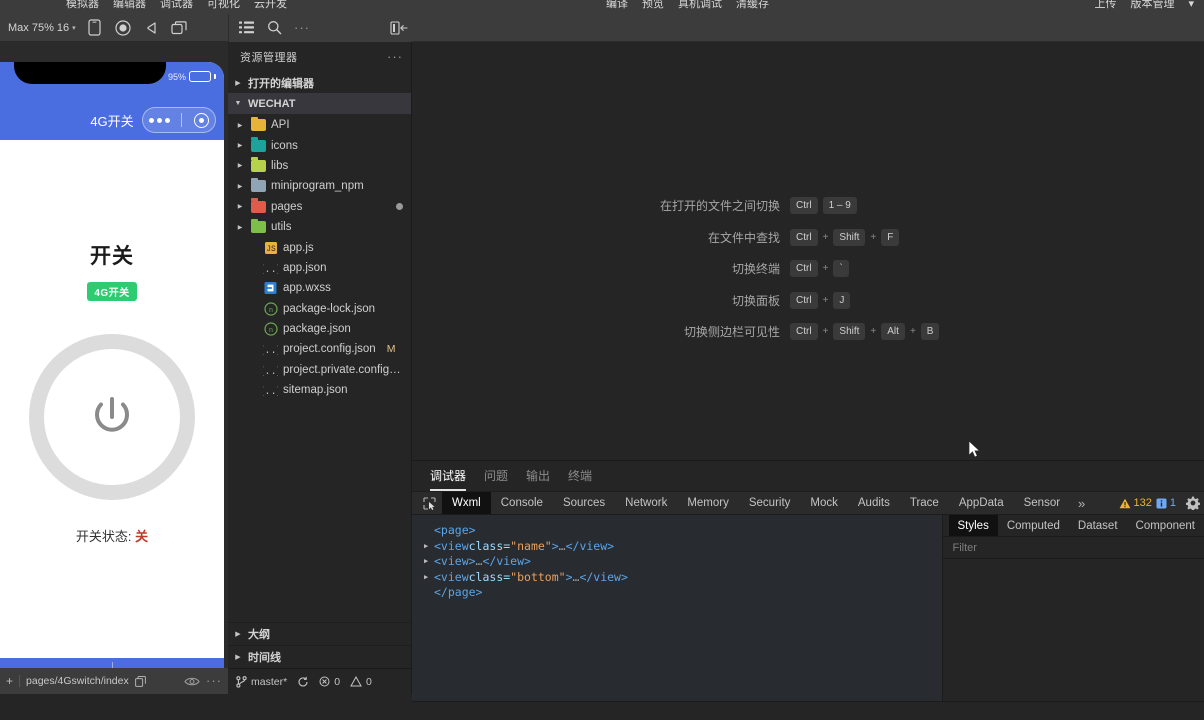 The image size is (1204, 720). Describe the element at coordinates (270, 5) in the screenshot. I see `menu-item-left-4: 云开发` at that location.